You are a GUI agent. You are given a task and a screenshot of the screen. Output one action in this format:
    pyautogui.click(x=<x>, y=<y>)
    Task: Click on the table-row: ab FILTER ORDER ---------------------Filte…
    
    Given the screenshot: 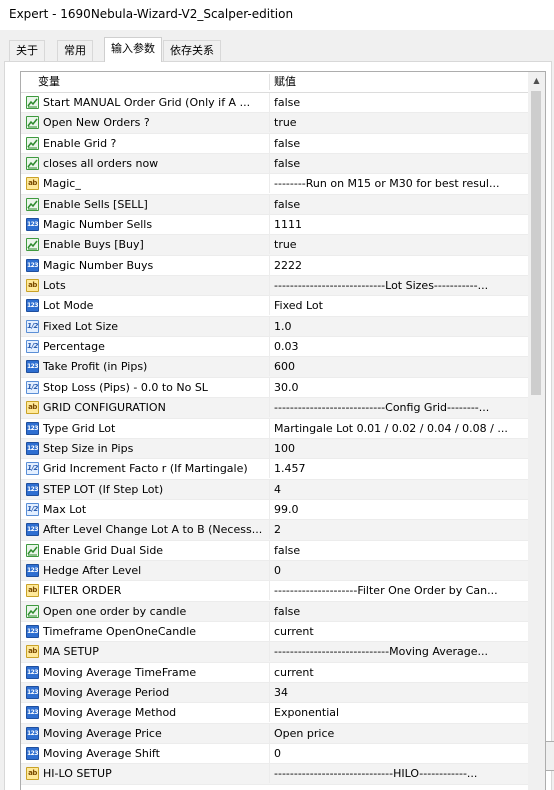 What is the action you would take?
    pyautogui.click(x=274, y=591)
    